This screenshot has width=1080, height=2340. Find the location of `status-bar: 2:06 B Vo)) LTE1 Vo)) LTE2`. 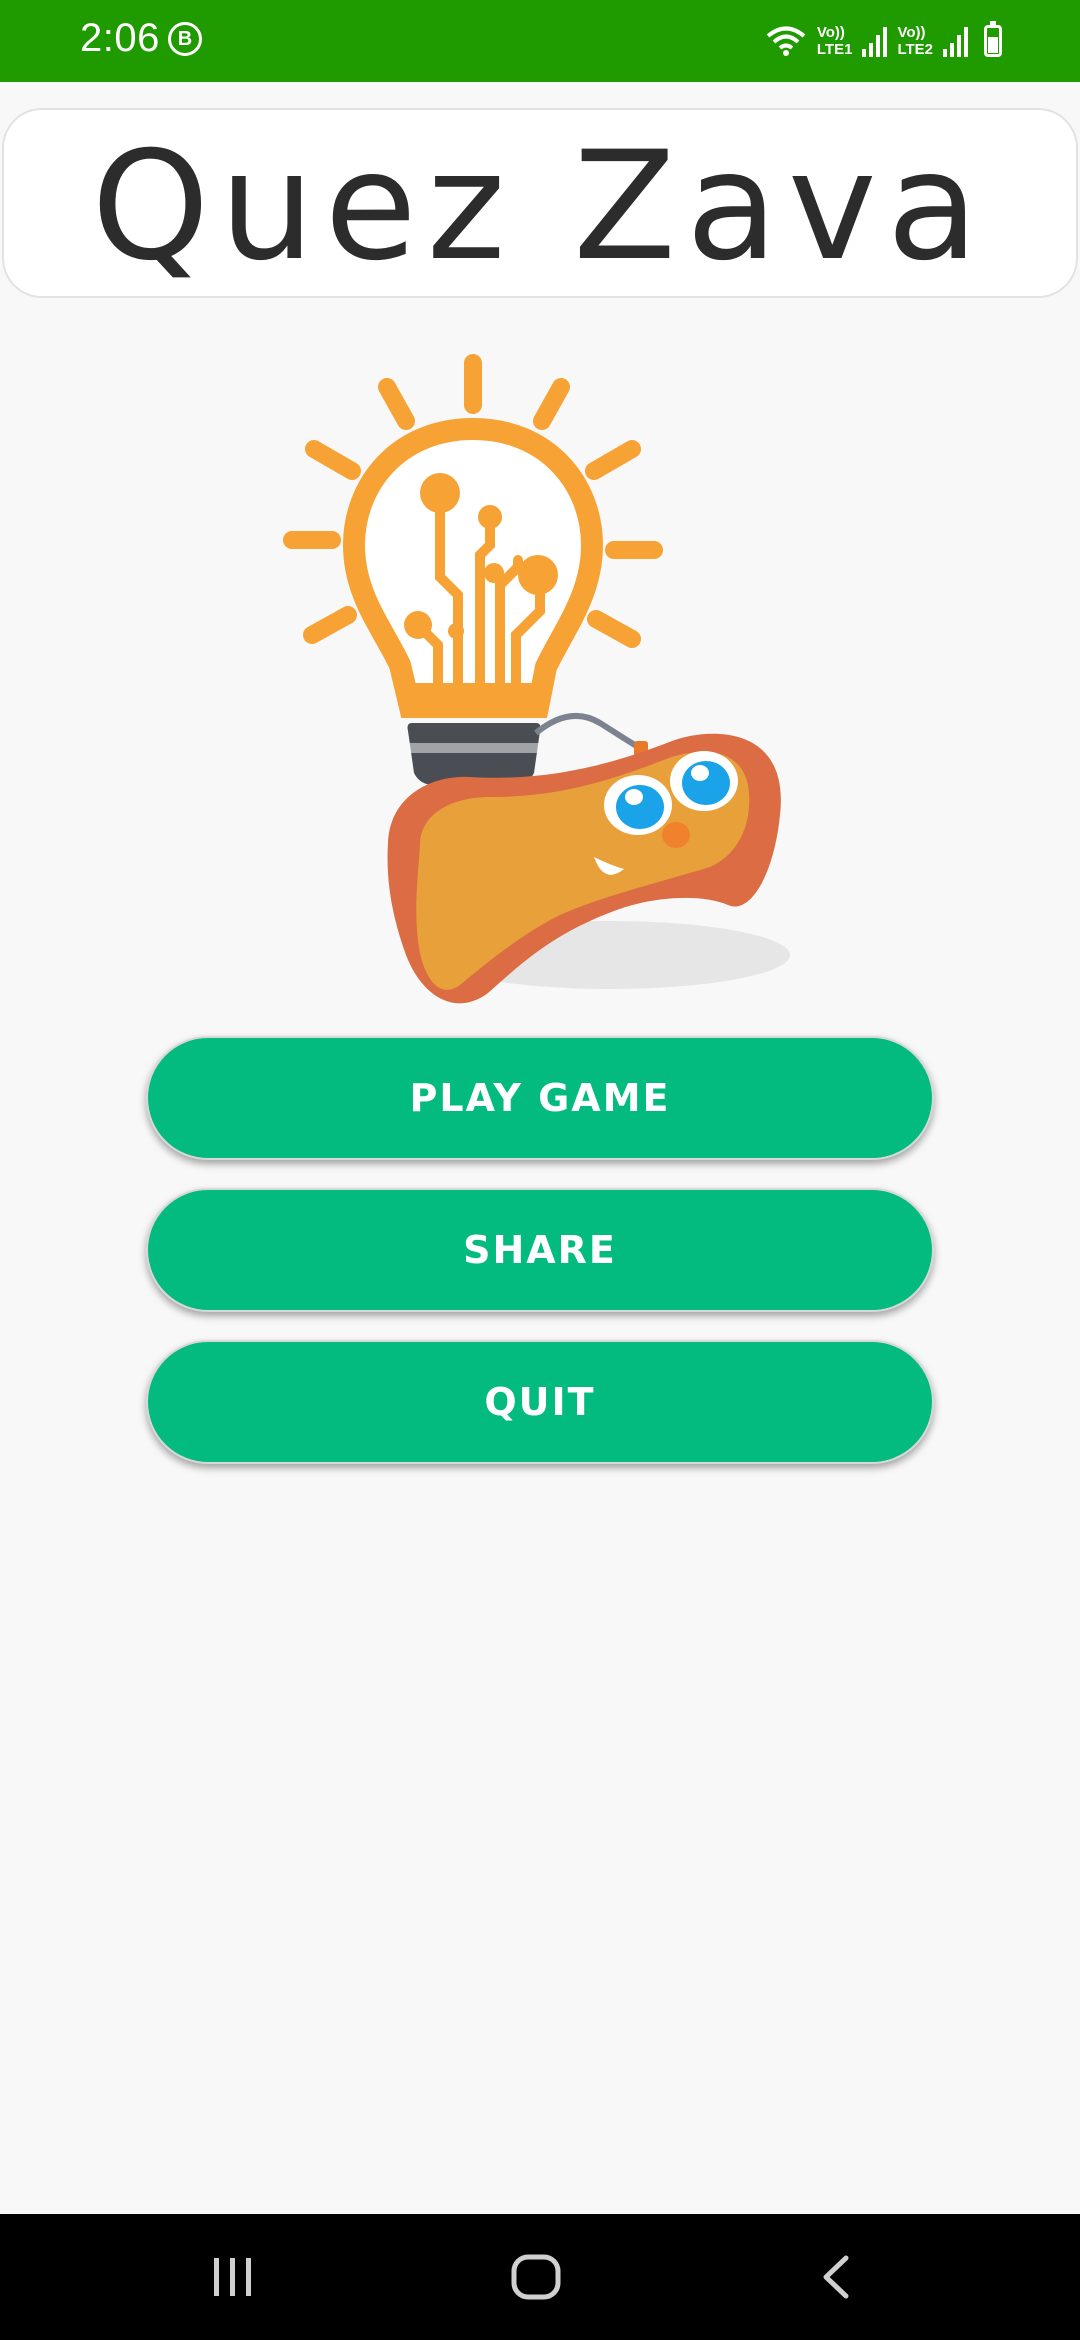

status-bar: 2:06 B Vo)) LTE1 Vo)) LTE2 is located at coordinates (540, 41).